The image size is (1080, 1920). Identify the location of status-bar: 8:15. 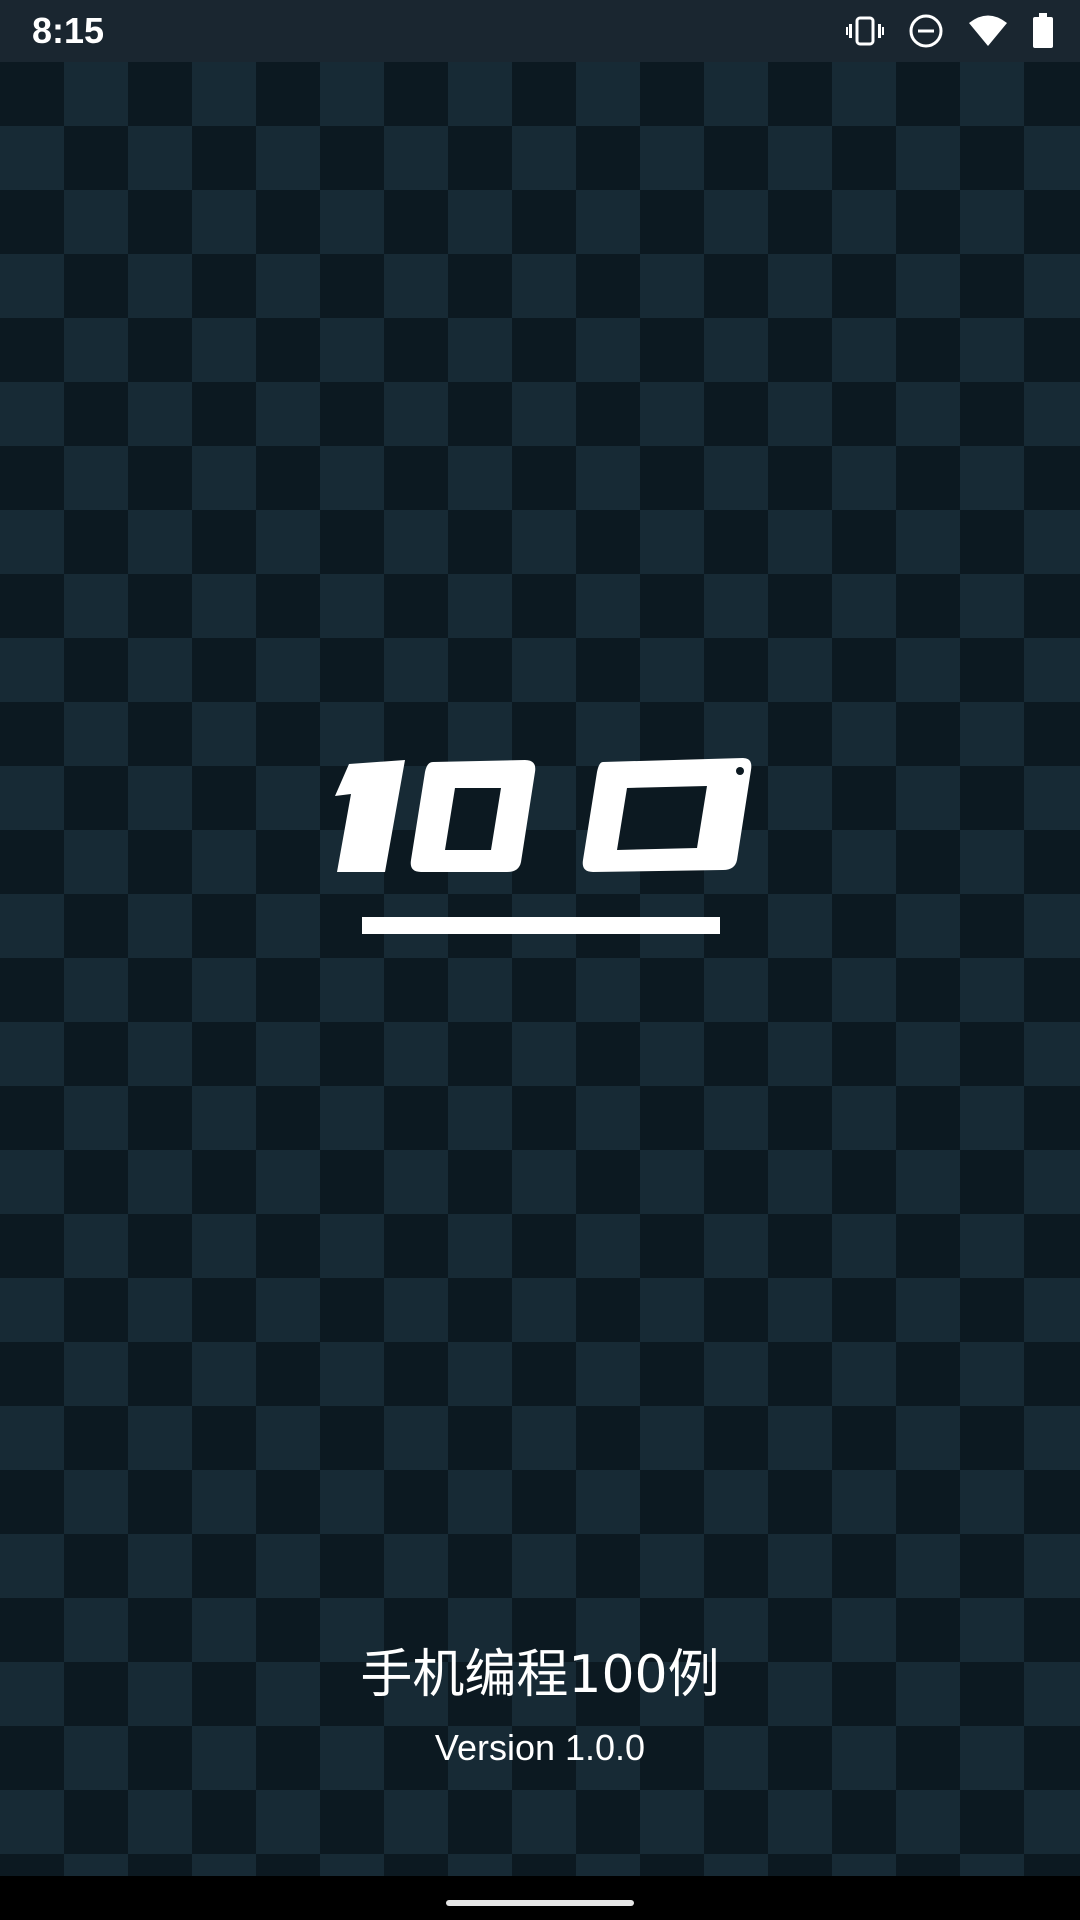
(540, 31).